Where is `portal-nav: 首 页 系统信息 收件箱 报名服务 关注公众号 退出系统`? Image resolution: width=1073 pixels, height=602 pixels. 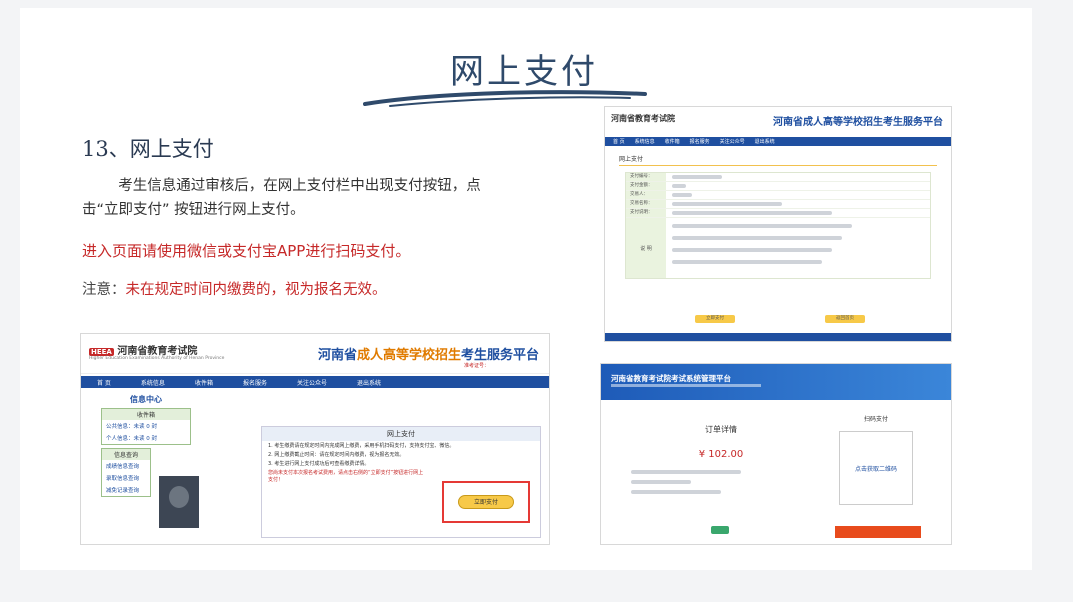
portal-nav: 首 页 系统信息 收件箱 报名服务 关注公众号 退出系统 is located at coordinates (315, 382).